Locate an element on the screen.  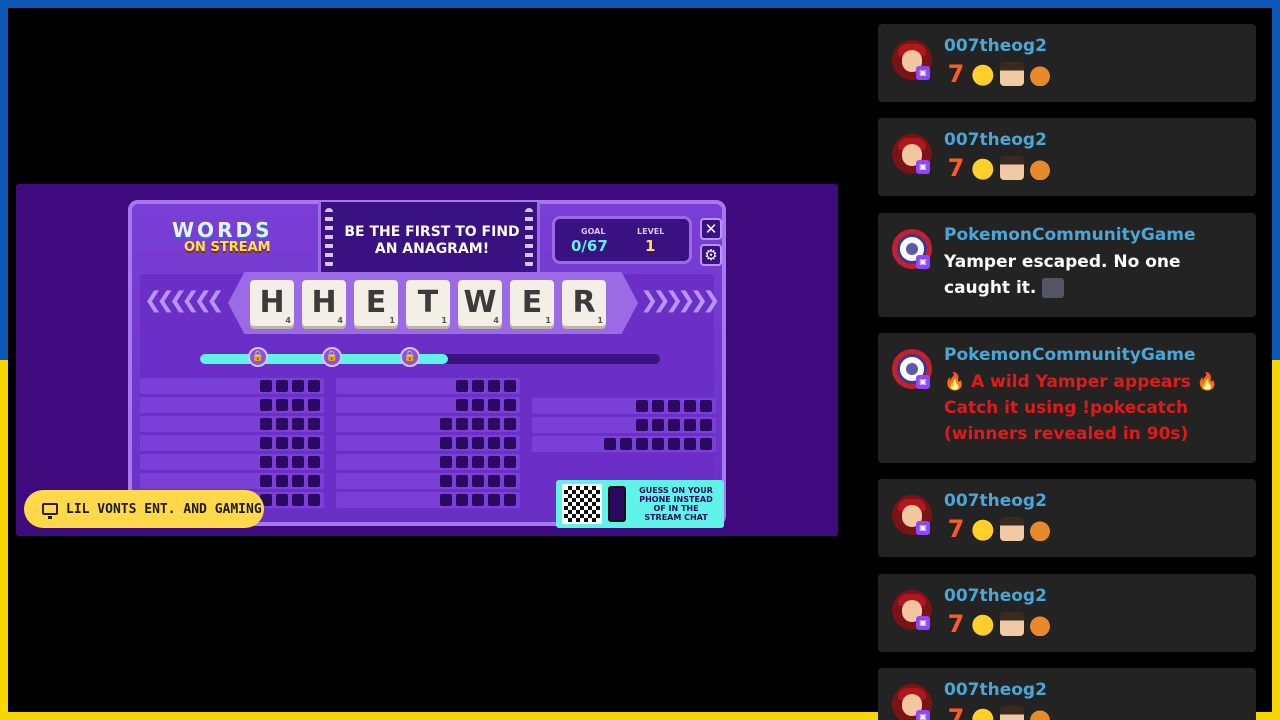
tile-letter: W is located at coordinates (480, 302).